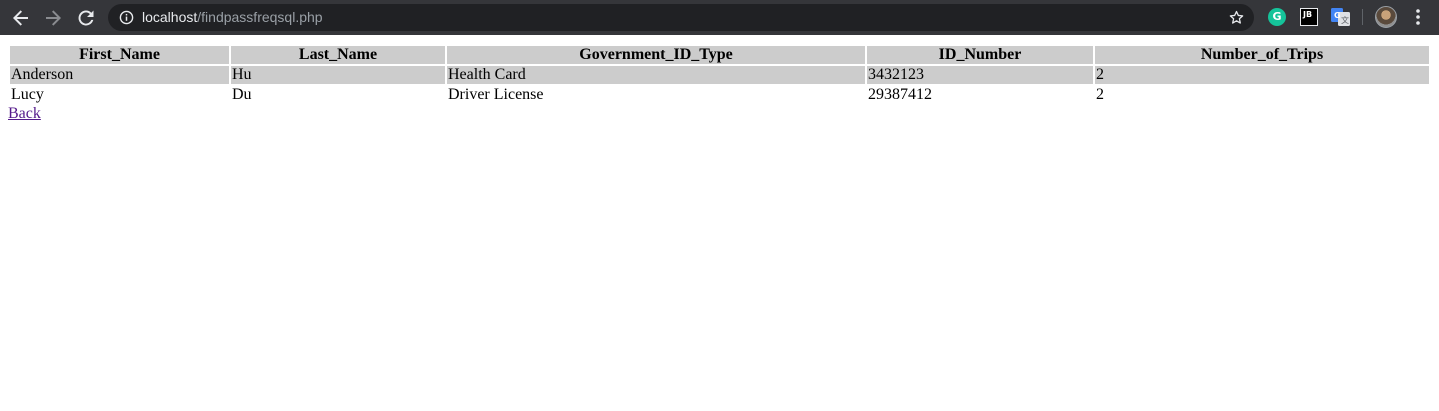  Describe the element at coordinates (1277, 17) in the screenshot. I see `grammarly-icon: G` at that location.